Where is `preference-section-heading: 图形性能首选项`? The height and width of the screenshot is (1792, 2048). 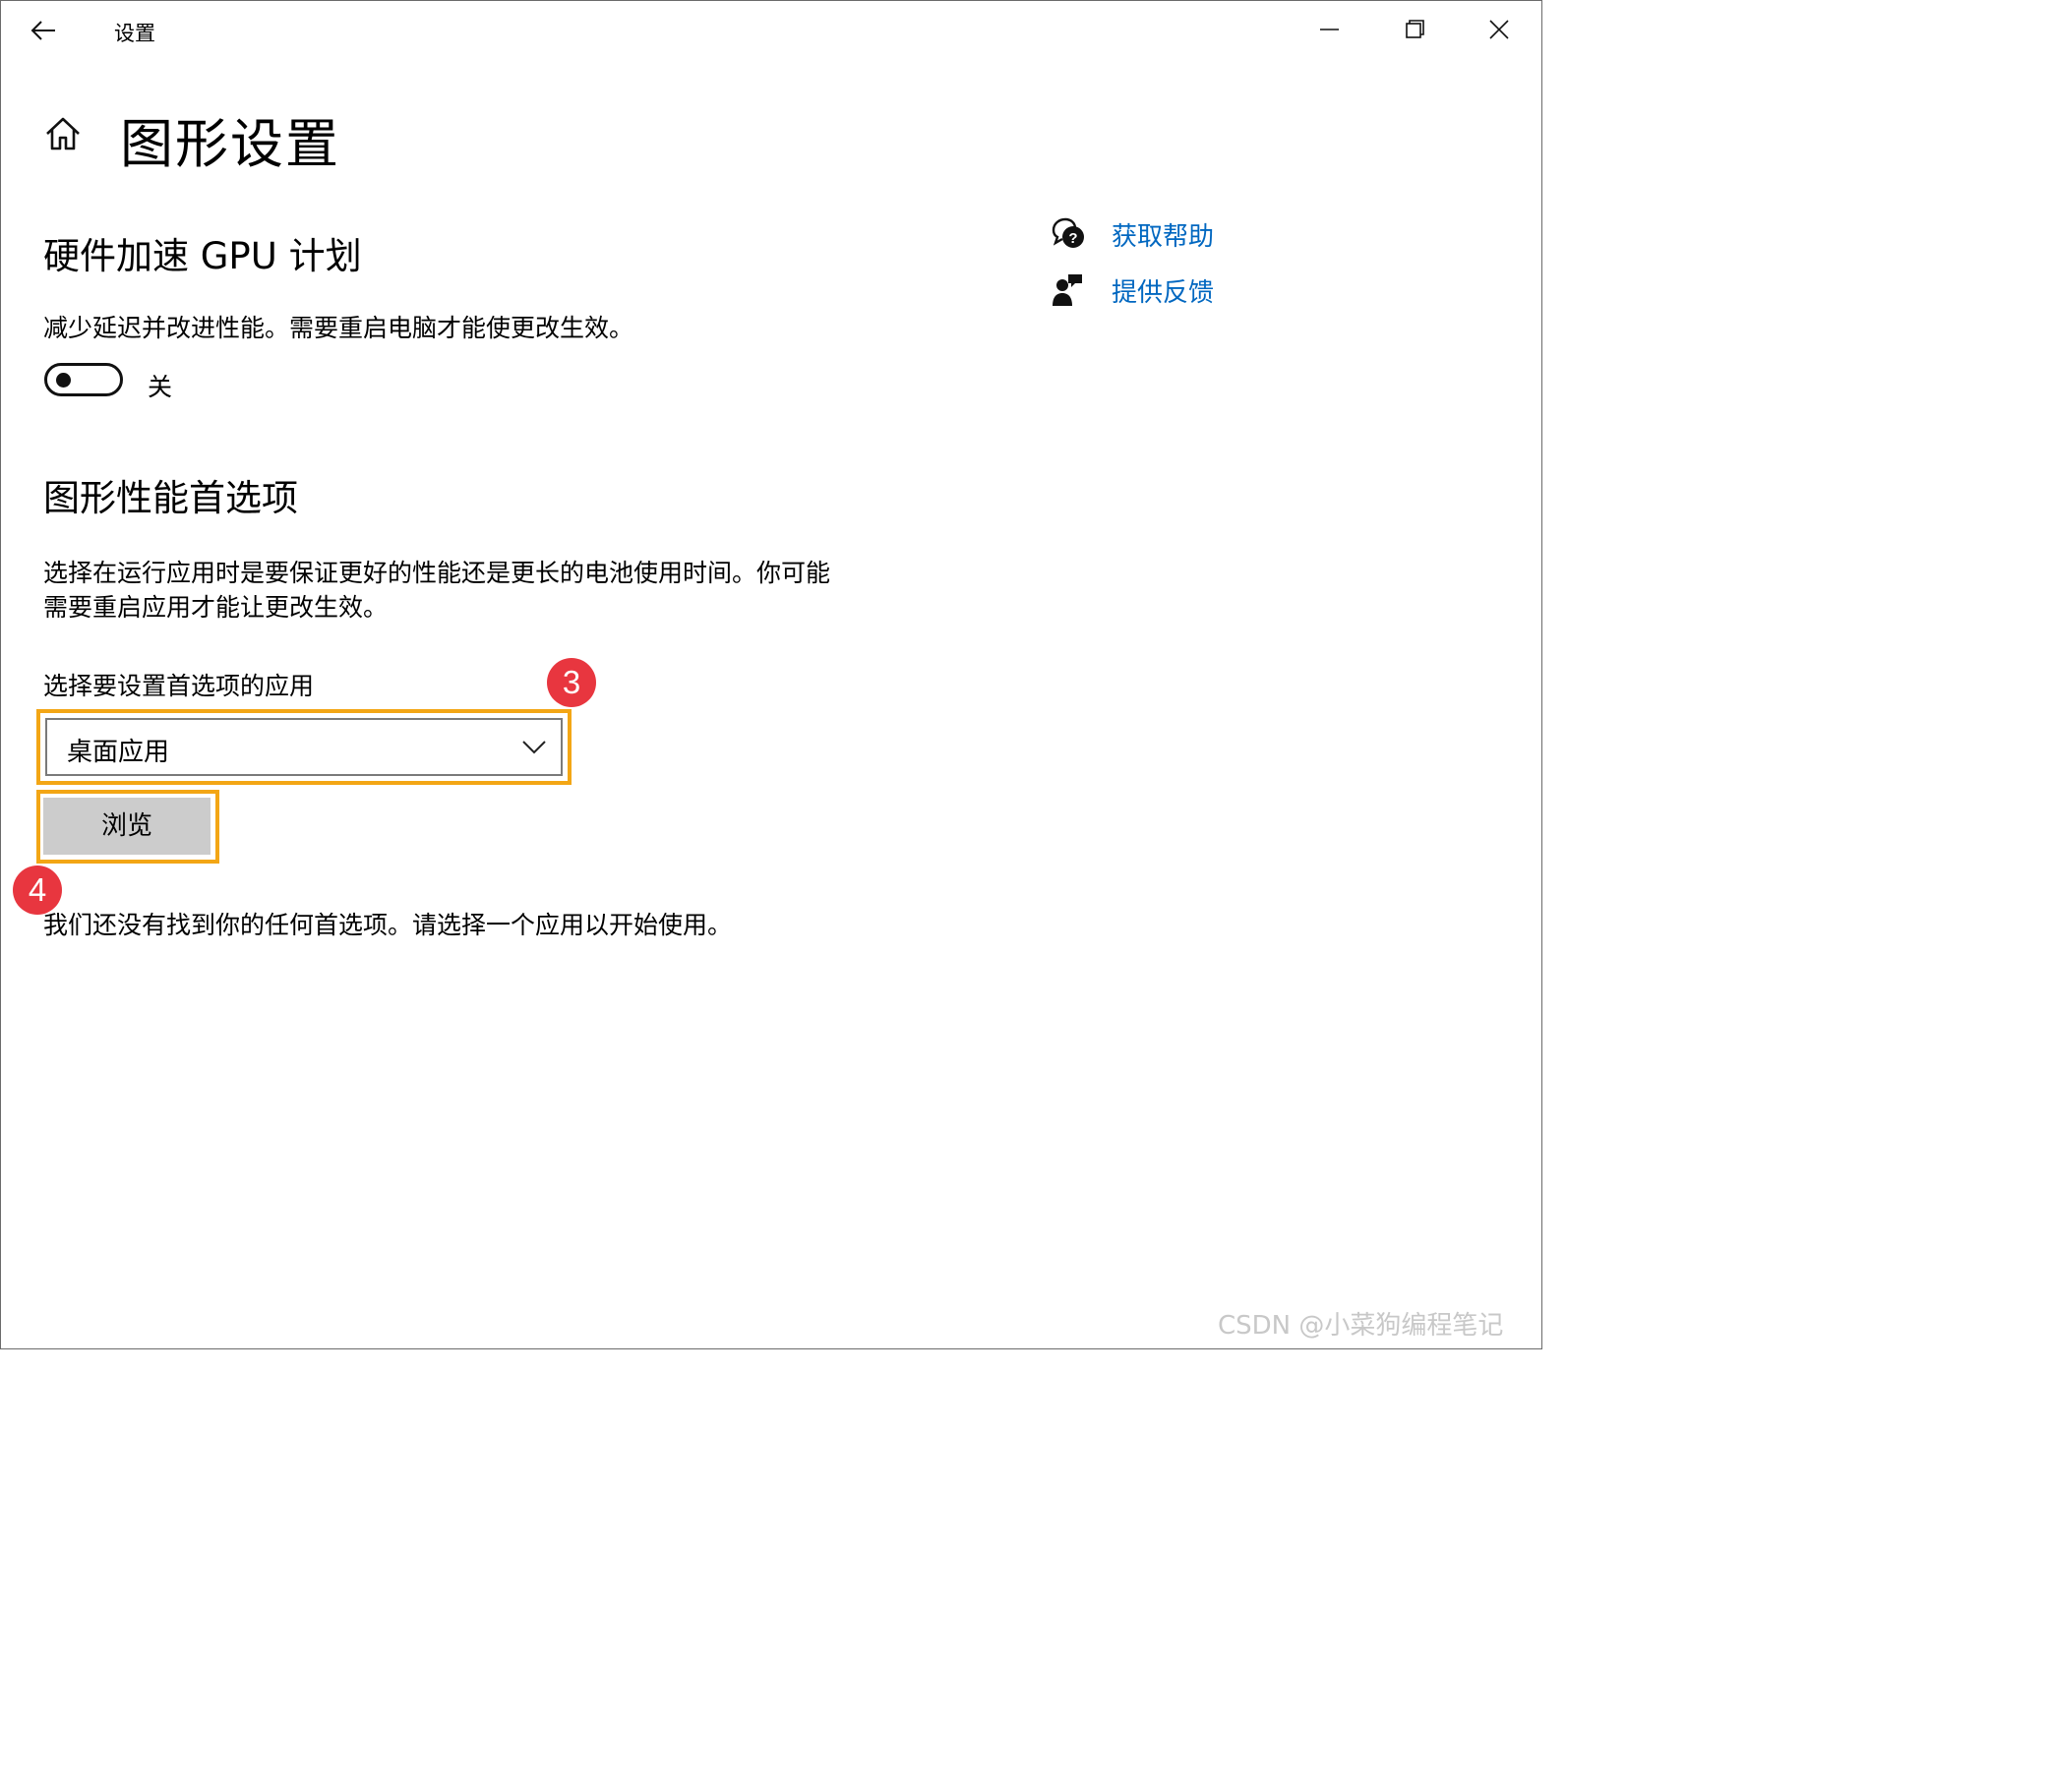
preference-section-heading: 图形性能首选项 is located at coordinates (170, 498).